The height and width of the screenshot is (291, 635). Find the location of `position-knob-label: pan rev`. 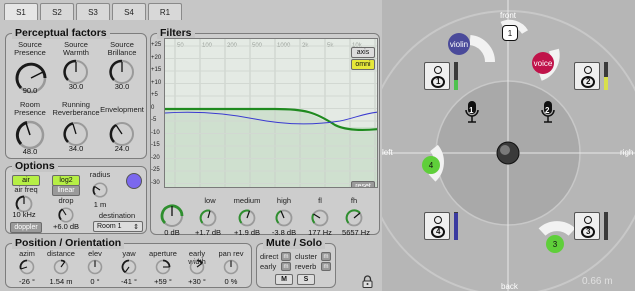

position-knob-label: pan rev is located at coordinates (231, 253).